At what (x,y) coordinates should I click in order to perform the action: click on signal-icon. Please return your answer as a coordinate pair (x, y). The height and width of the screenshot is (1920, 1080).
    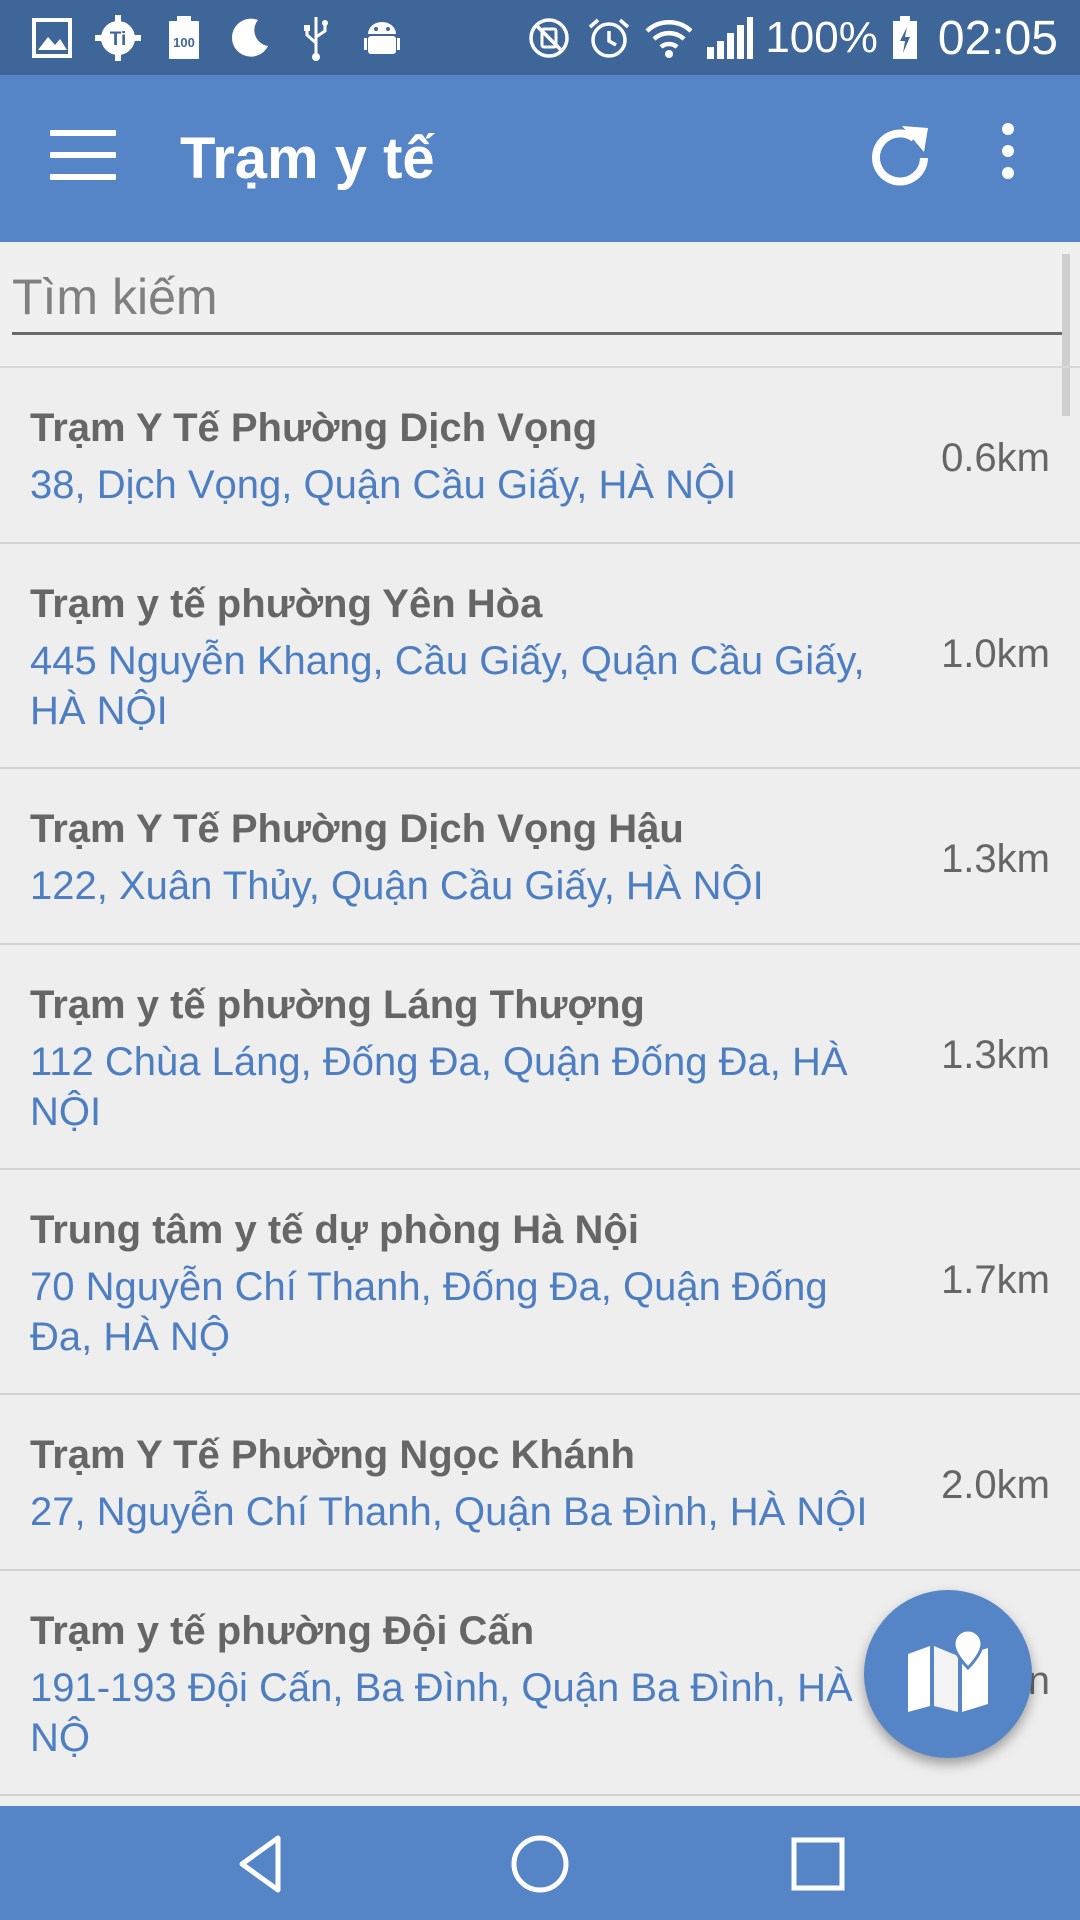
    Looking at the image, I should click on (729, 38).